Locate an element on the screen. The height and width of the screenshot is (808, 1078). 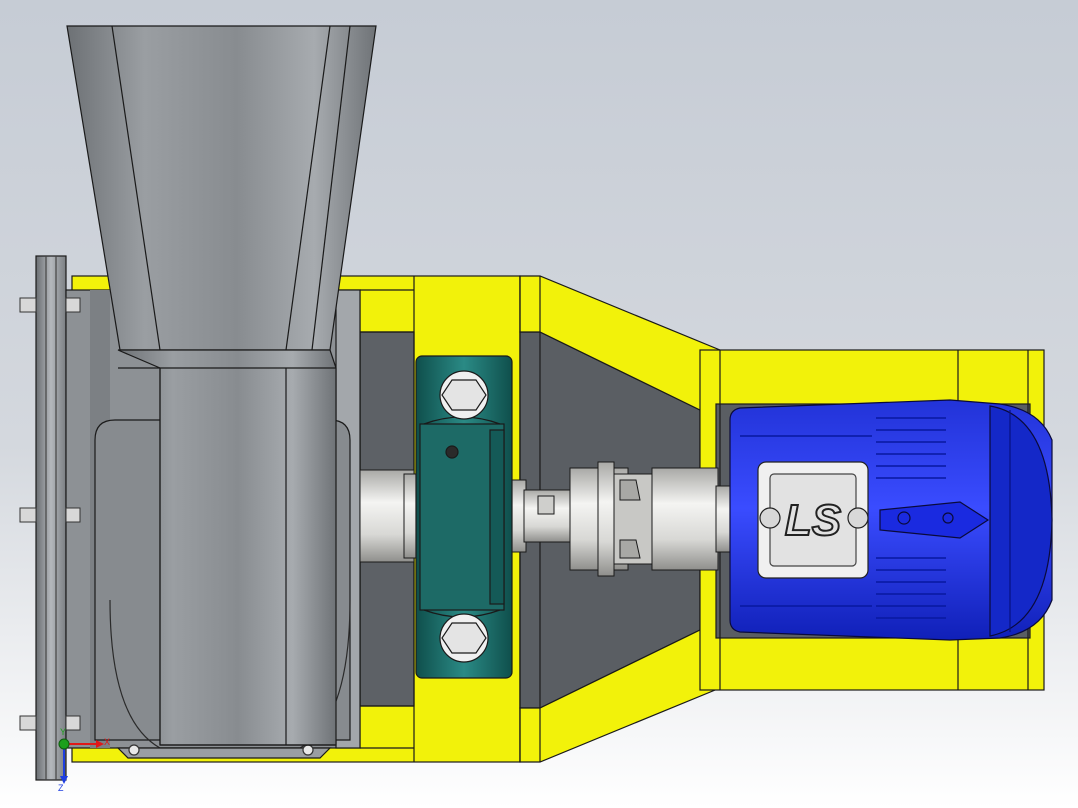
coupling-flange-left is located at coordinates (606, 519).